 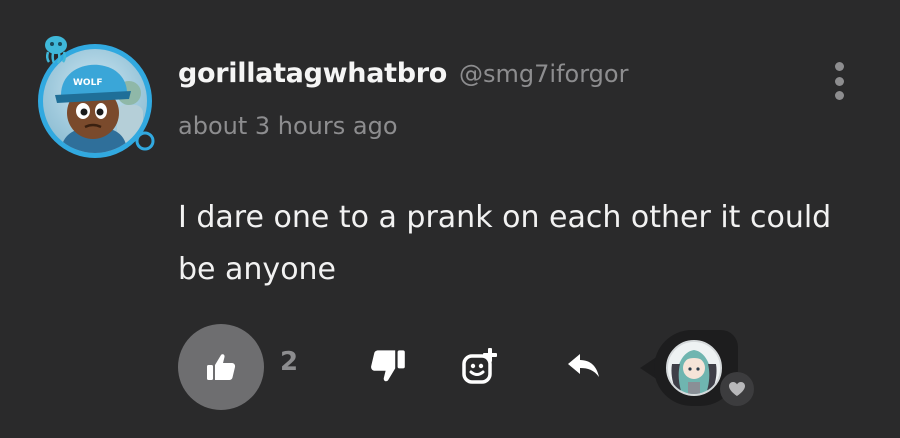 What do you see at coordinates (839, 81) in the screenshot?
I see `more-options-button` at bounding box center [839, 81].